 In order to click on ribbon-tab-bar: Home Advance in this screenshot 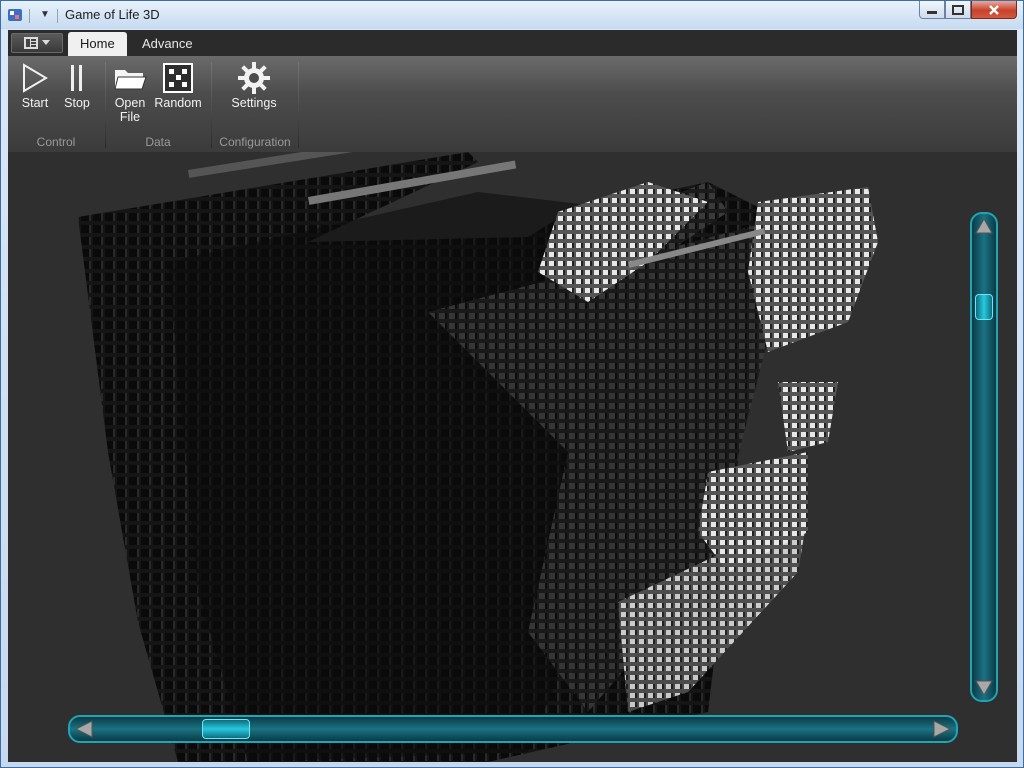, I will do `click(512, 43)`.